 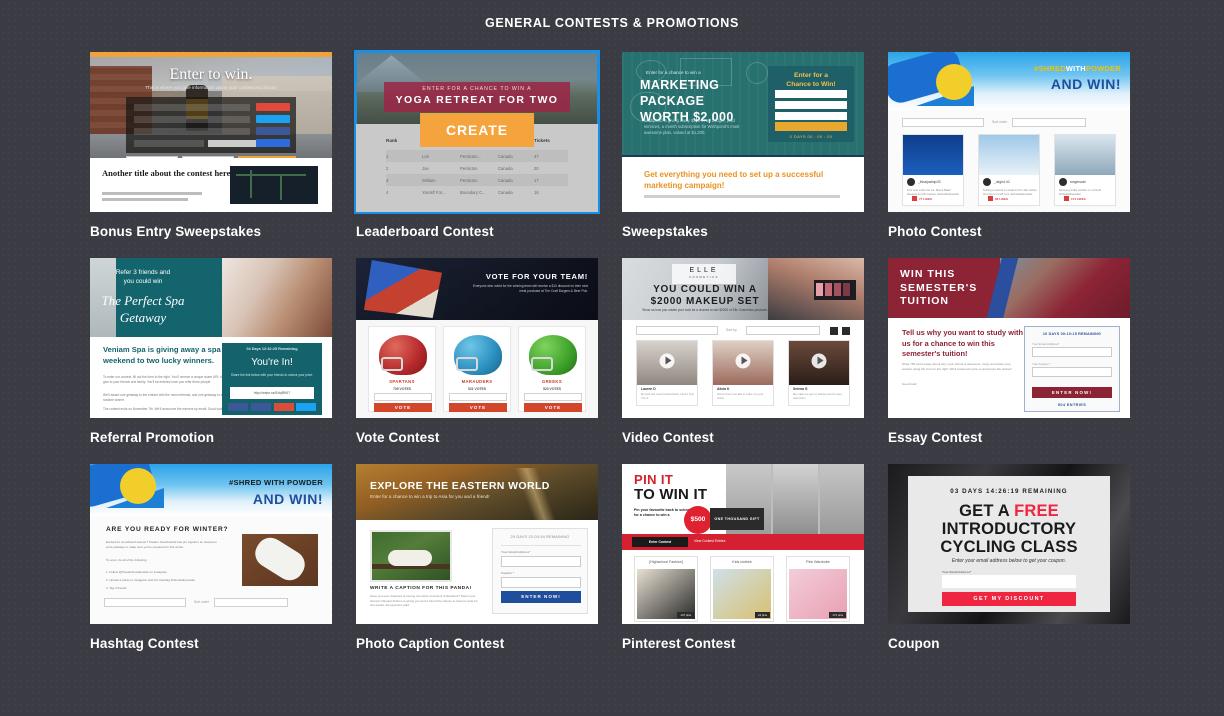 I want to click on share-button-google, so click(x=284, y=407).